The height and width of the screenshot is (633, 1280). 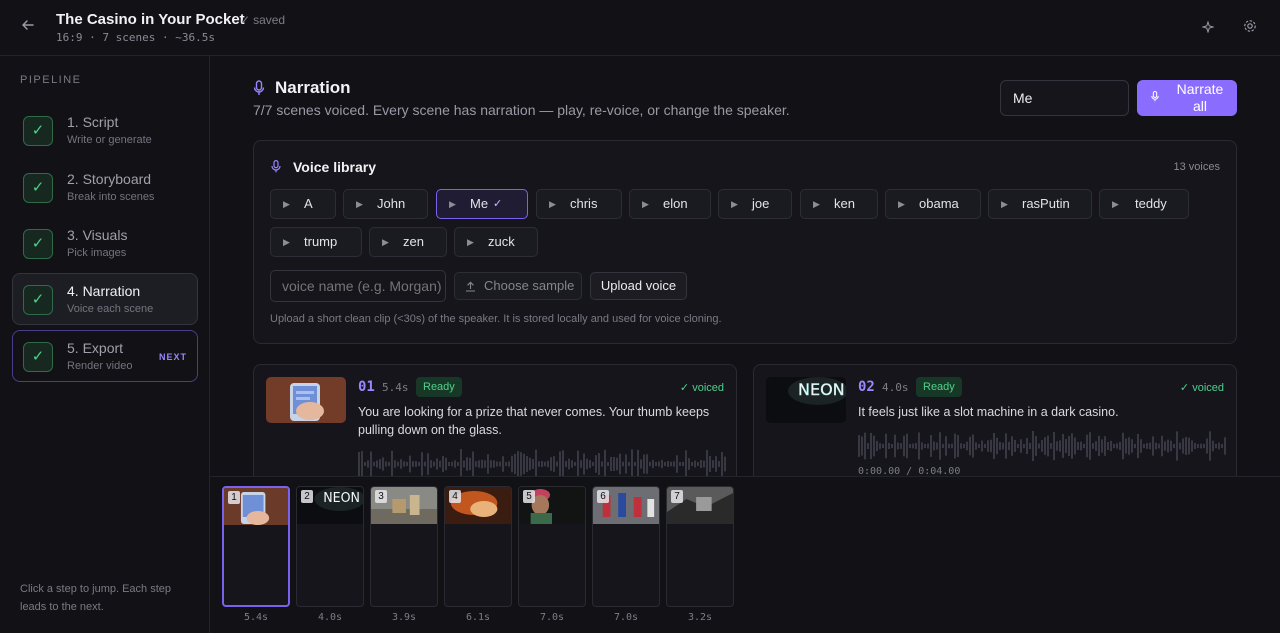 What do you see at coordinates (404, 546) in the screenshot?
I see `timeline-scene-3: 3` at bounding box center [404, 546].